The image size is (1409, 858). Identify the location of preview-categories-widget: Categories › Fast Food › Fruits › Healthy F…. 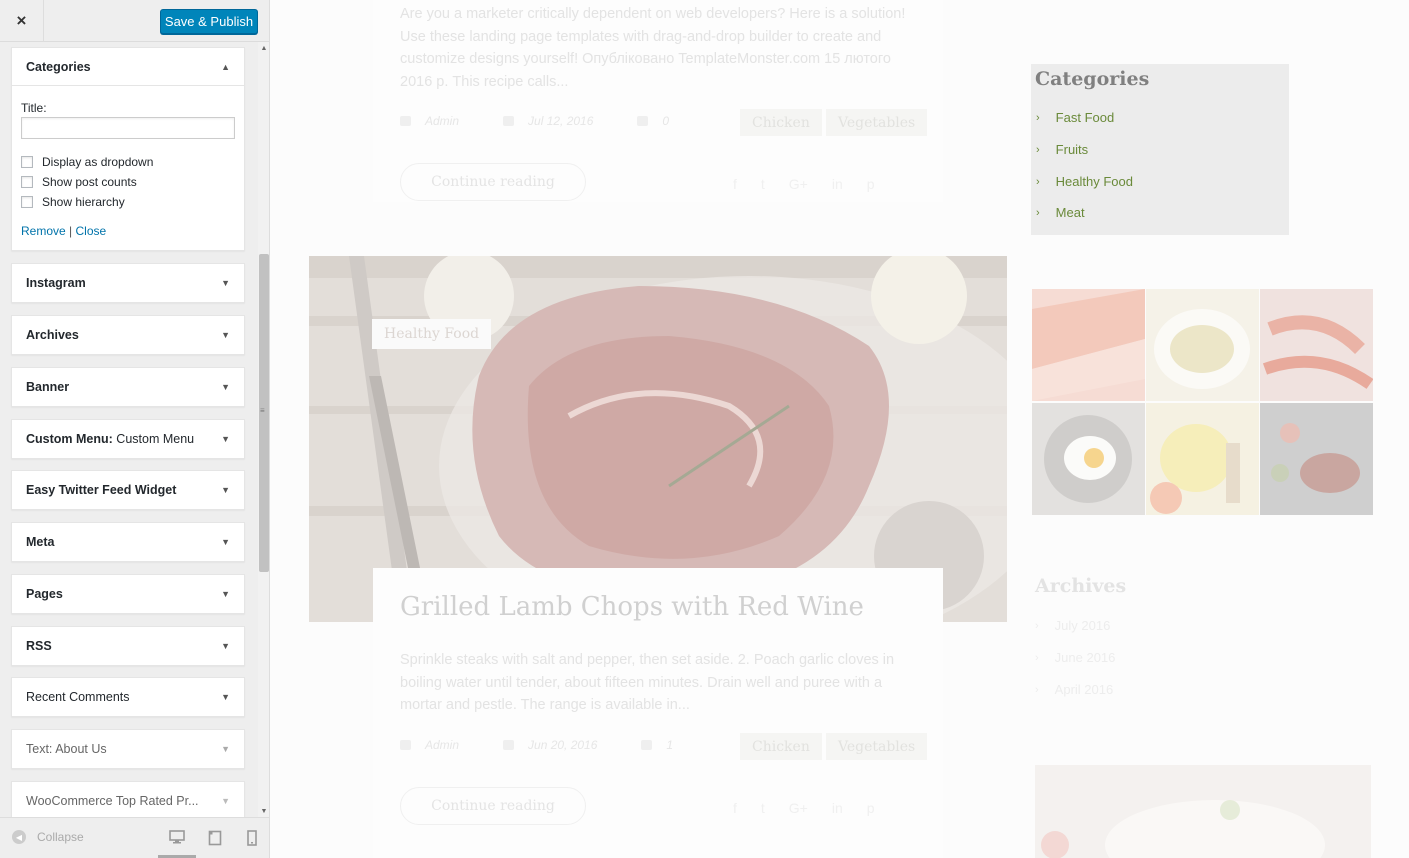
(1160, 149).